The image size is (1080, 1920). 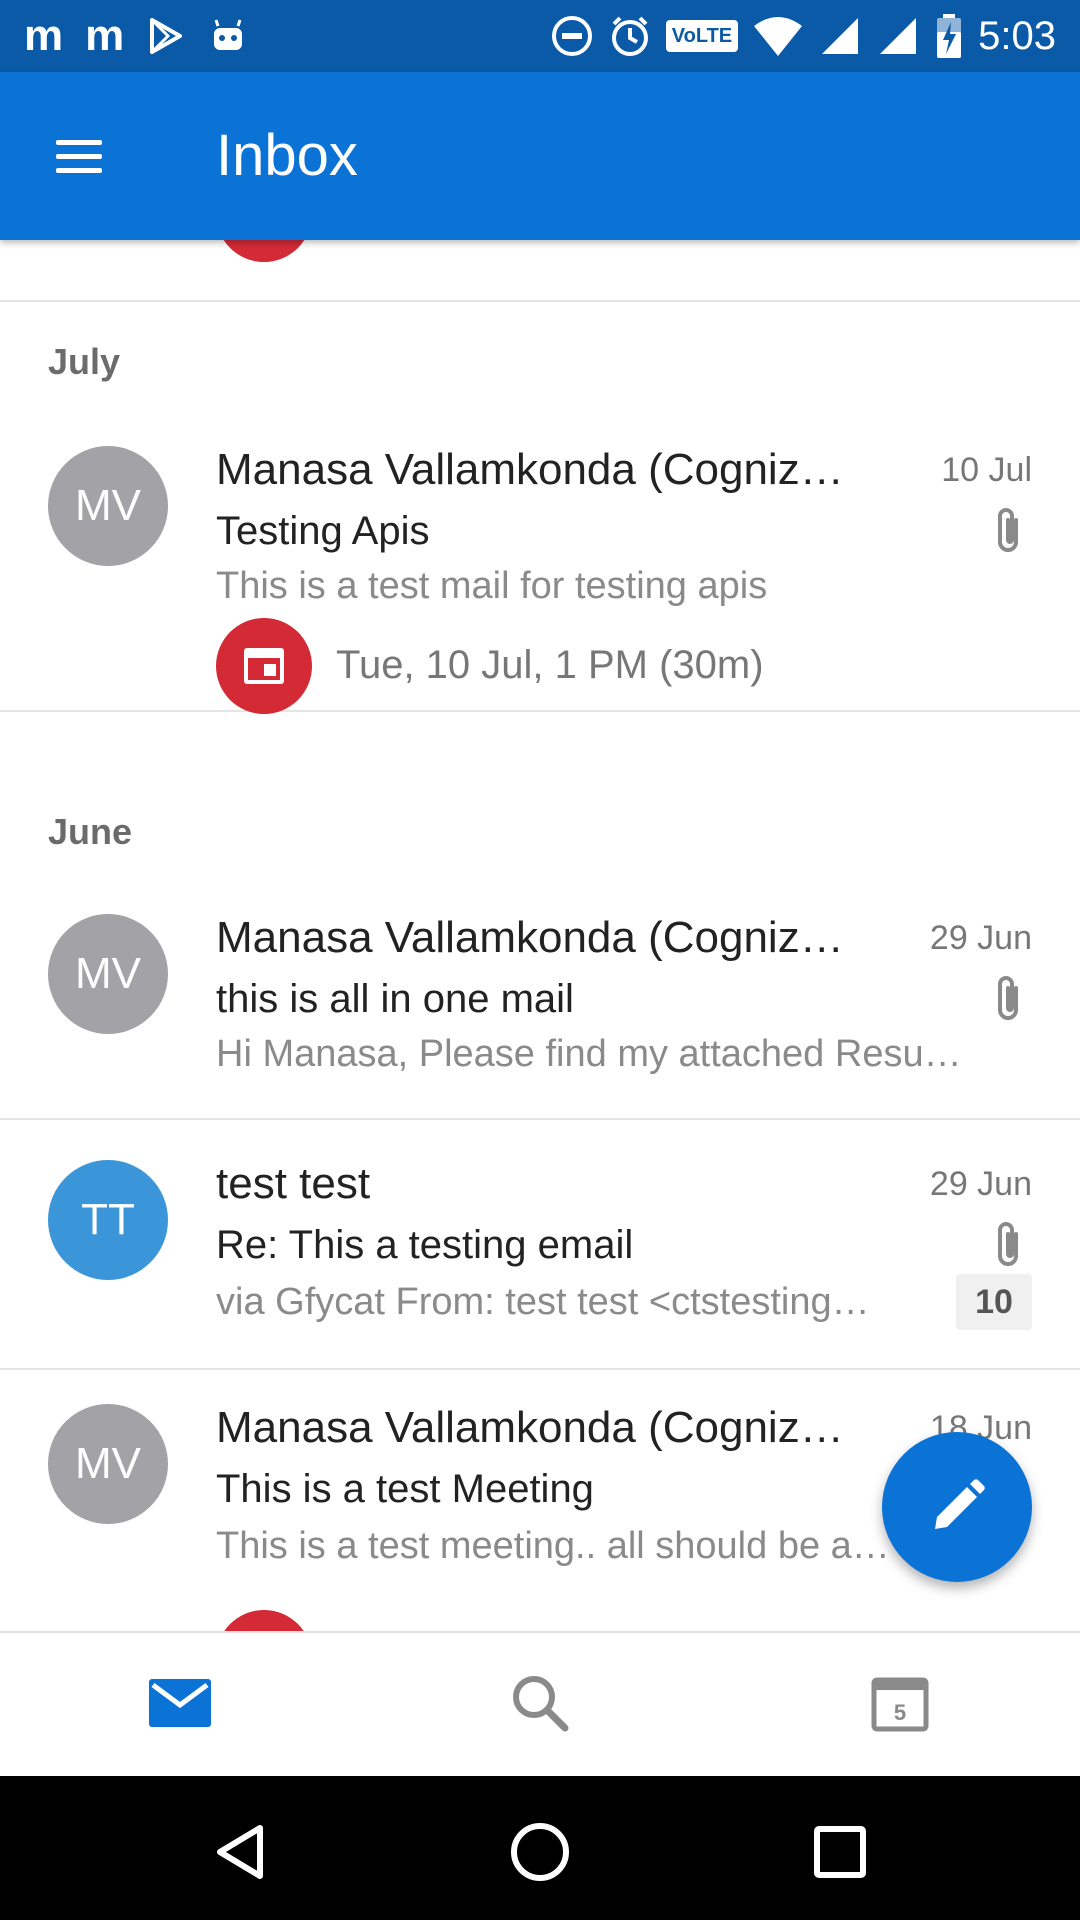 I want to click on section-header-july: July, so click(x=84, y=361).